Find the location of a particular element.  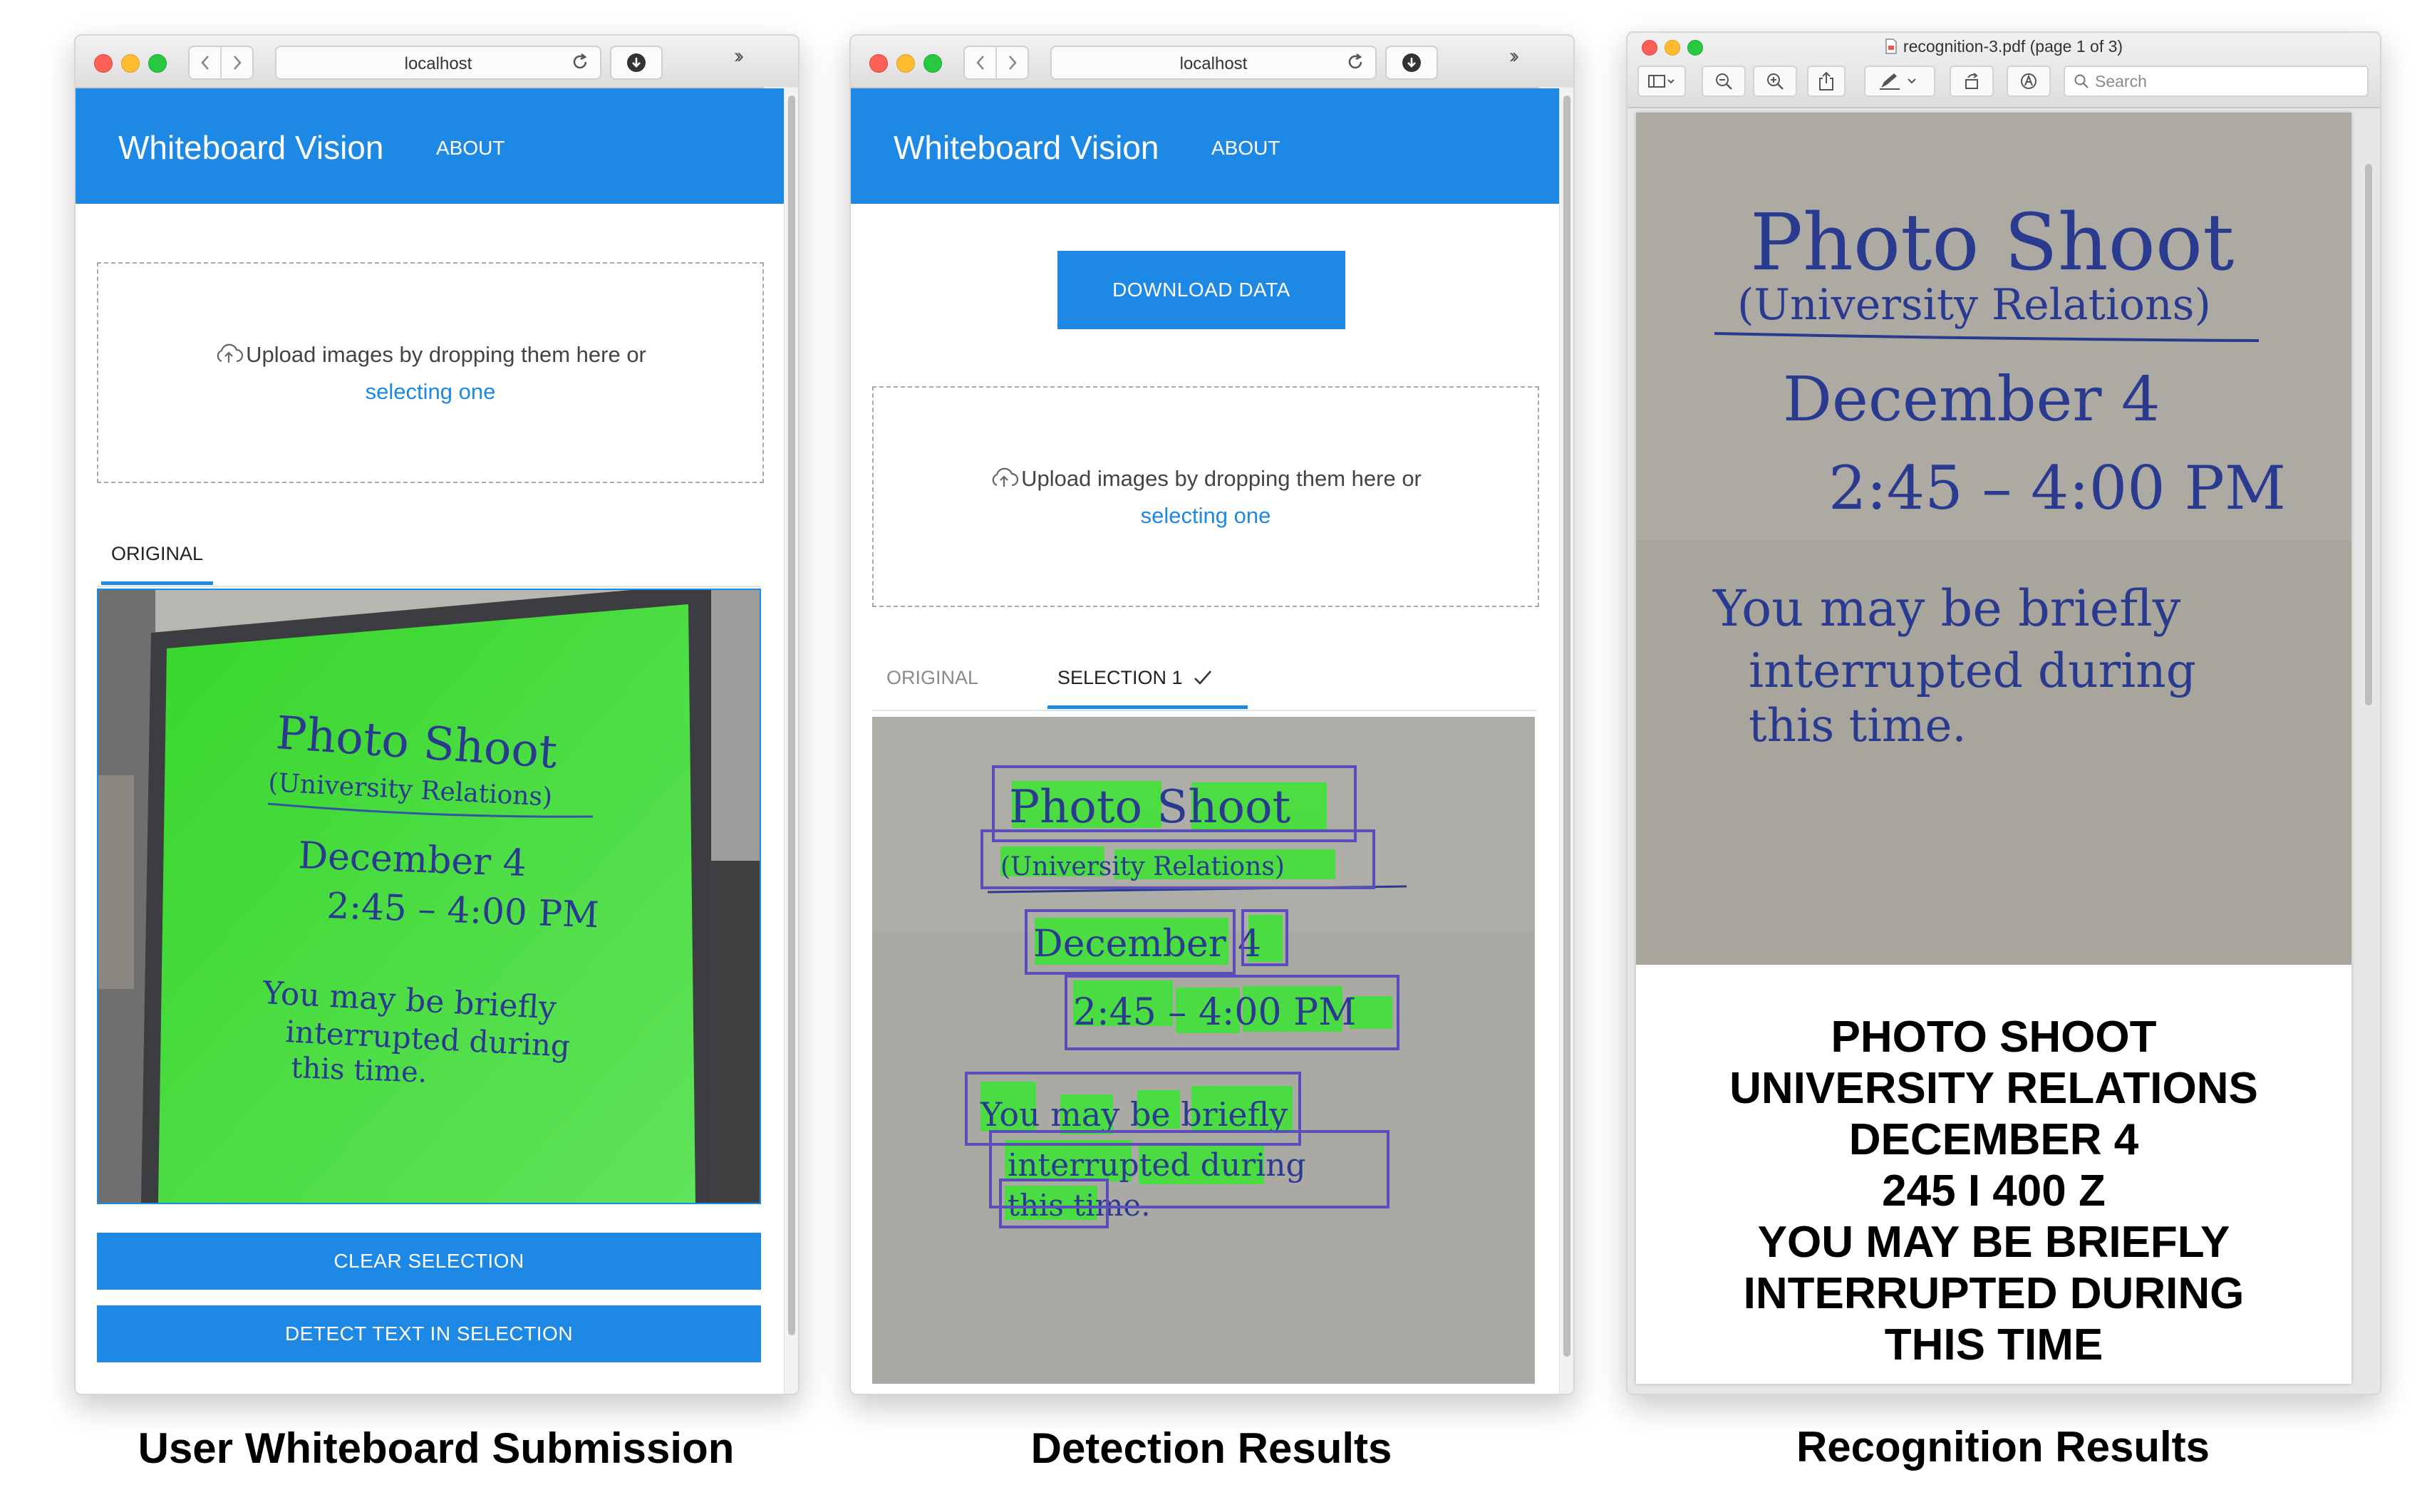

det-line4: 2:45 – 4:00 PM is located at coordinates (1214, 1012).